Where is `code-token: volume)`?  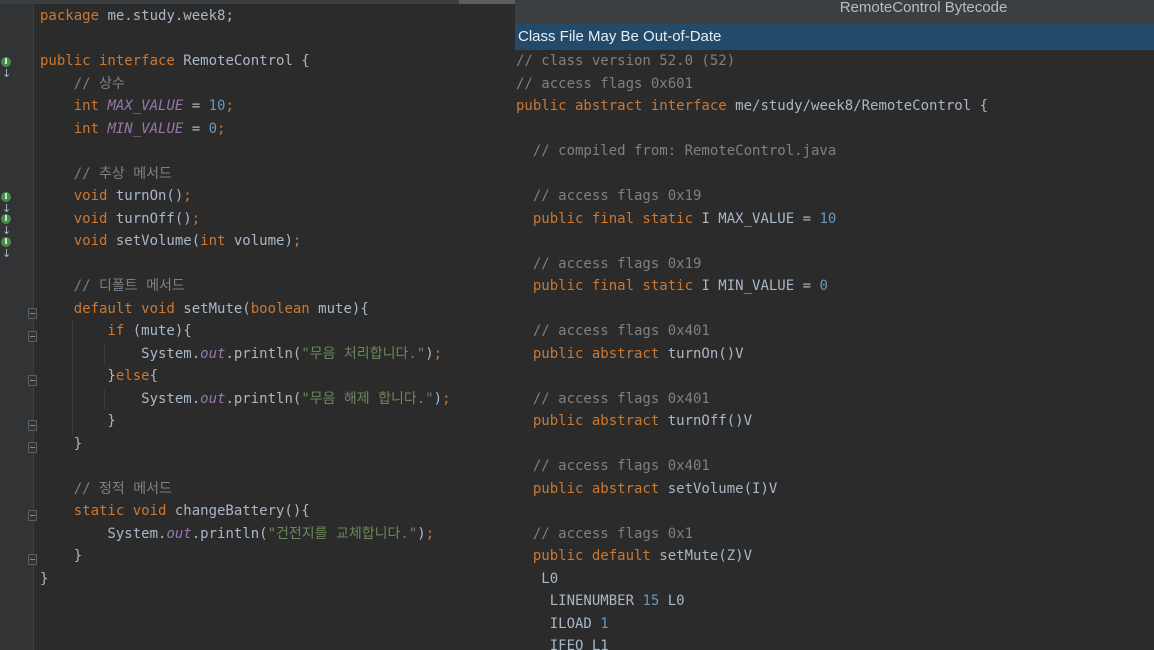 code-token: volume) is located at coordinates (263, 241).